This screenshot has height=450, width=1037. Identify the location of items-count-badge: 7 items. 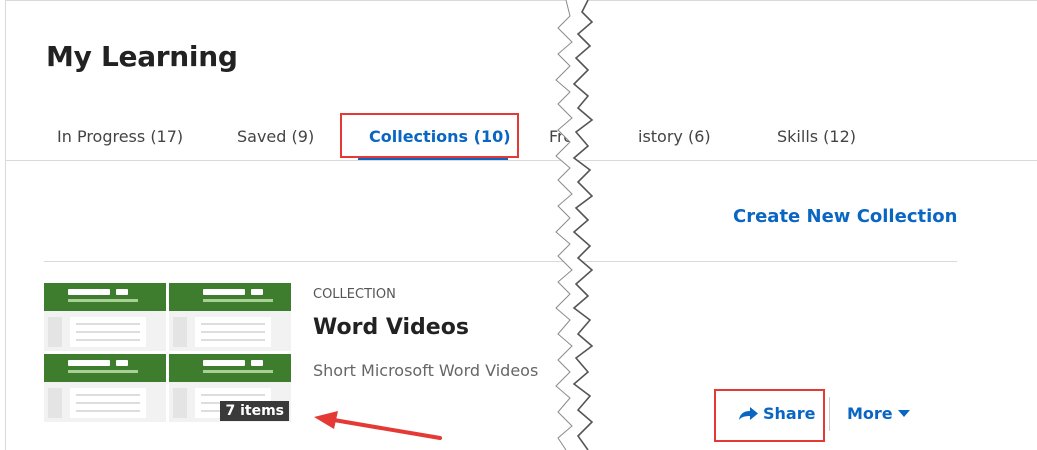
(254, 411).